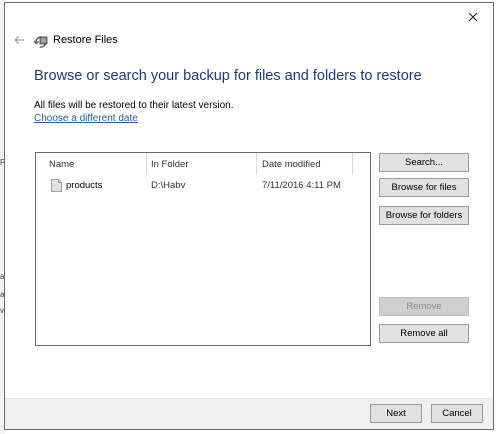 The width and height of the screenshot is (500, 434). Describe the element at coordinates (168, 185) in the screenshot. I see `file-folder: D:\Habv` at that location.